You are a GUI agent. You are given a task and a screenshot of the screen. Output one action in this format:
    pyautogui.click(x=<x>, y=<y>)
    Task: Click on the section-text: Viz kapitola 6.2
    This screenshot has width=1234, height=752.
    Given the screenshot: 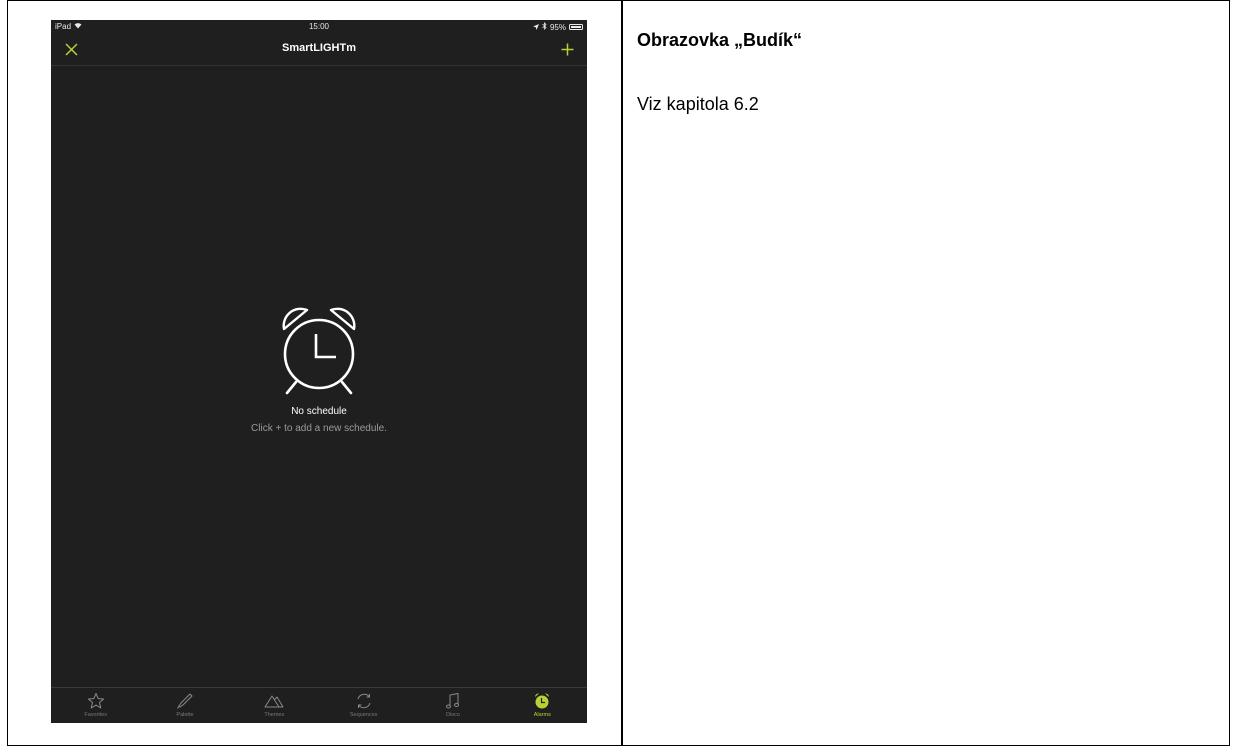 What is the action you would take?
    pyautogui.click(x=698, y=104)
    